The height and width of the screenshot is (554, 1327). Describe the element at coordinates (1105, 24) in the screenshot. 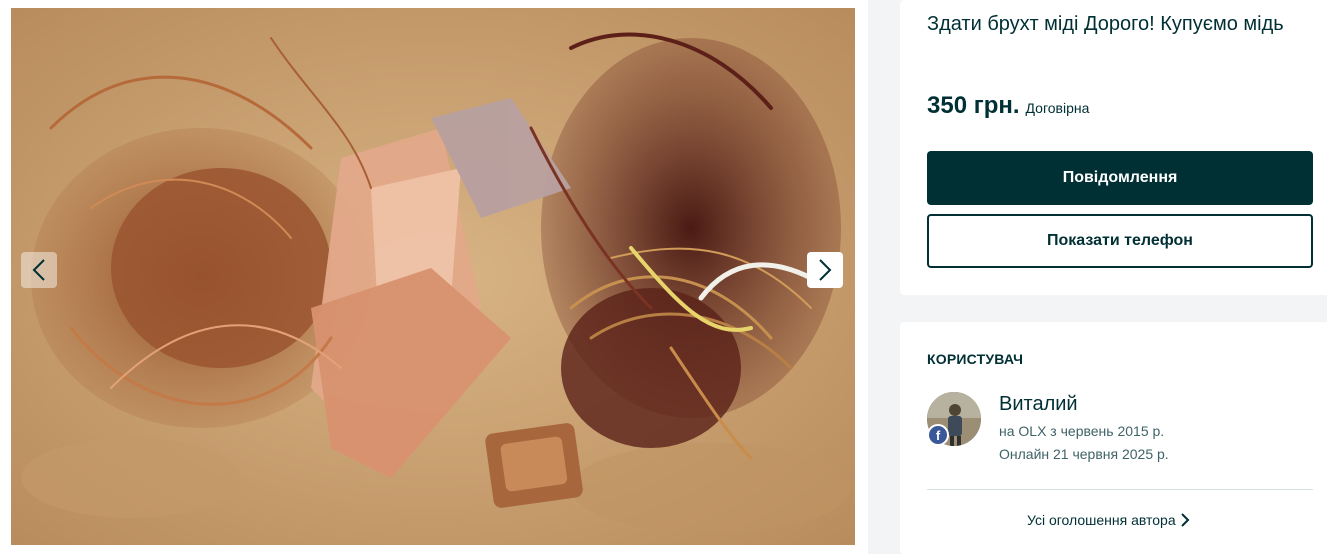

I see `listing-title: Здати брухт міді Дорого! Купуємо мідь` at that location.